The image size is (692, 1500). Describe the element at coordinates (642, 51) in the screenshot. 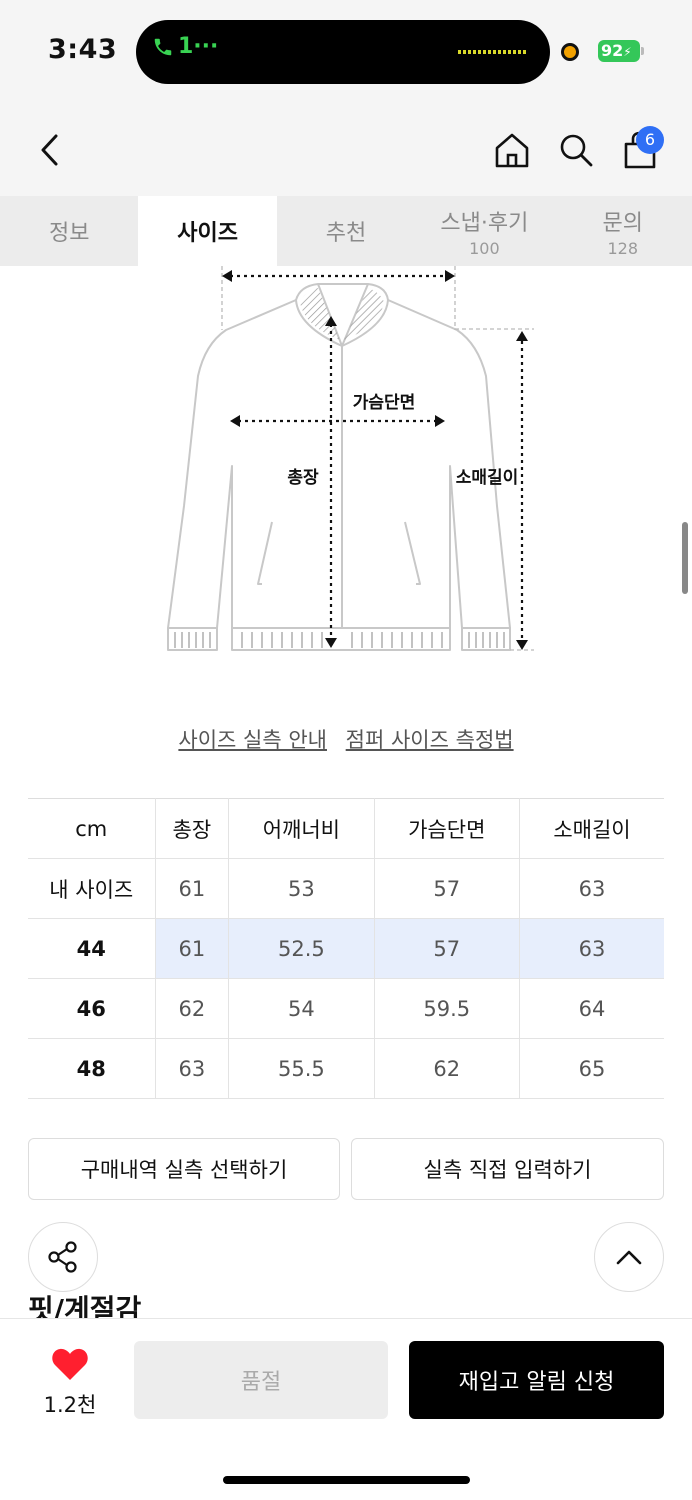

I see `battery-tip` at that location.